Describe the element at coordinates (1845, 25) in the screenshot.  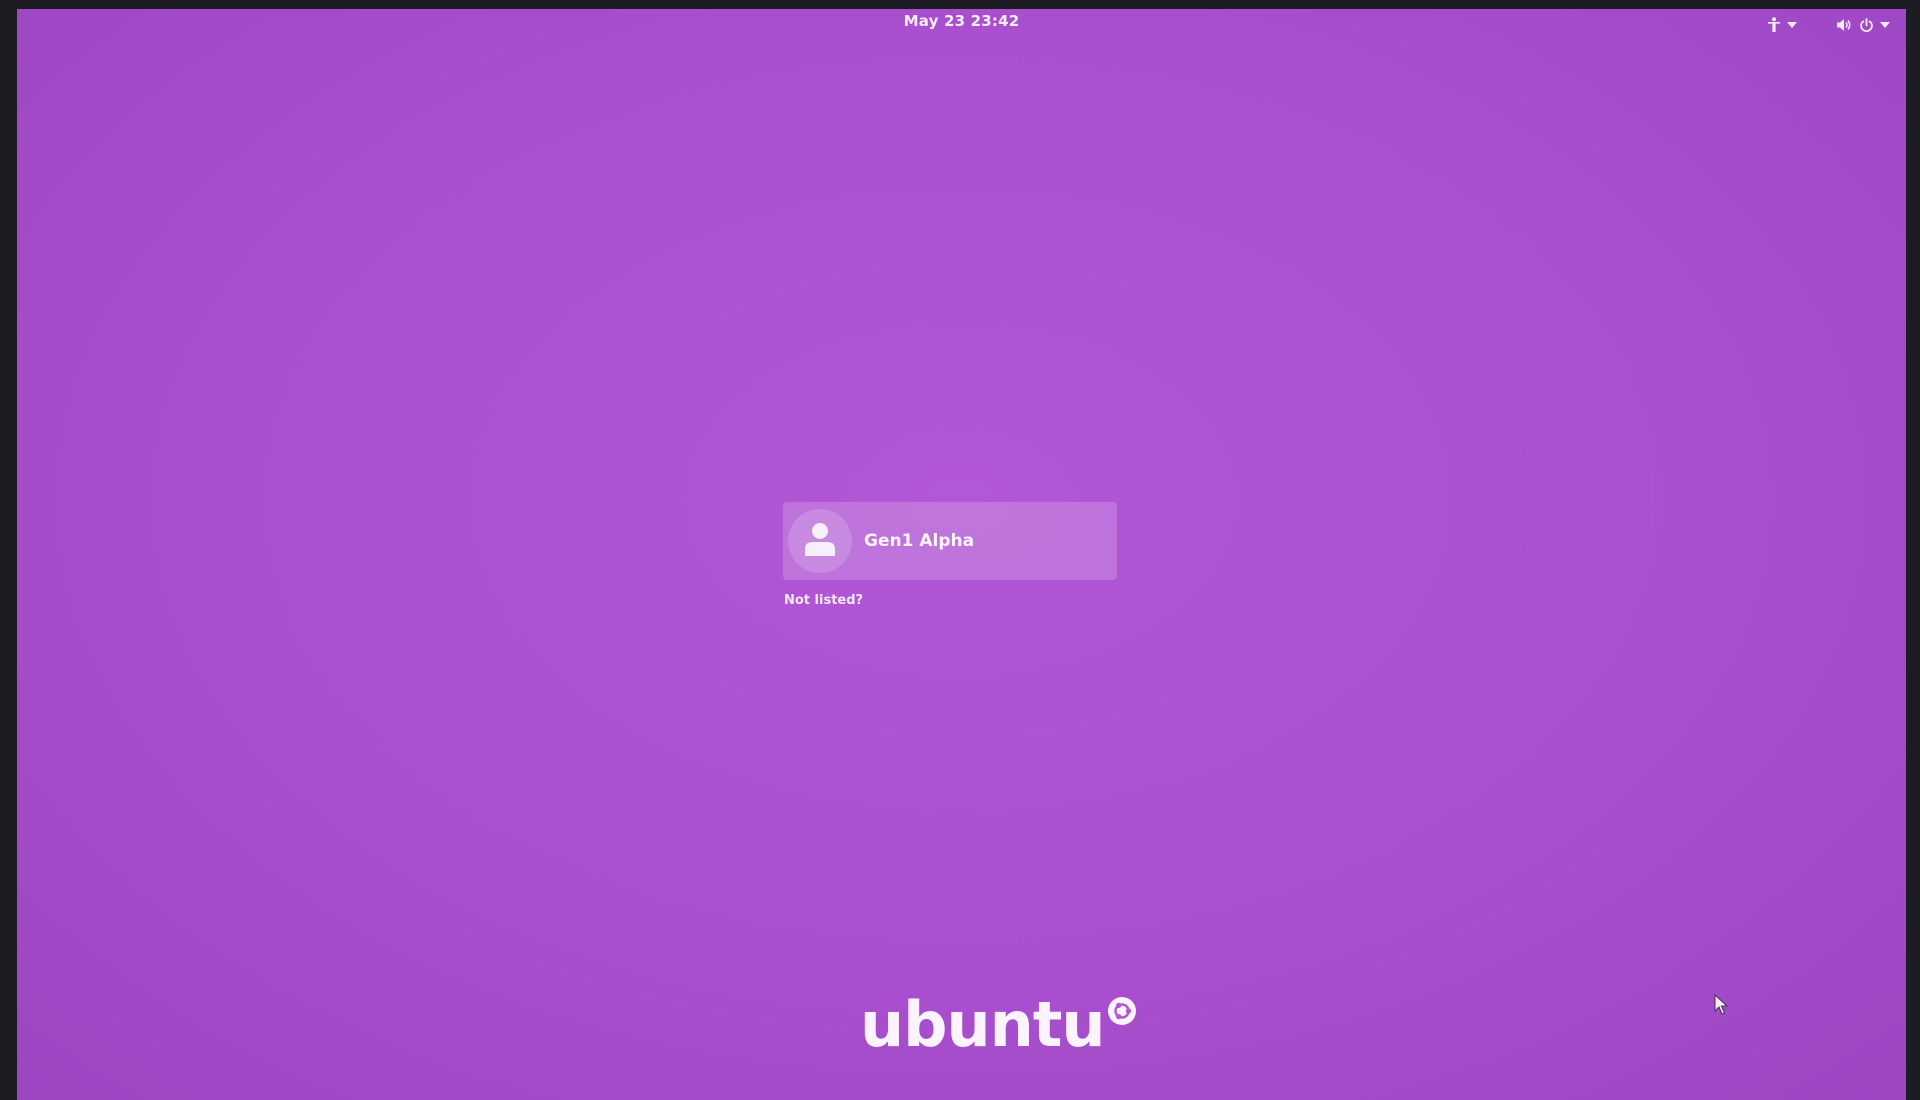
I see `volume-icon` at that location.